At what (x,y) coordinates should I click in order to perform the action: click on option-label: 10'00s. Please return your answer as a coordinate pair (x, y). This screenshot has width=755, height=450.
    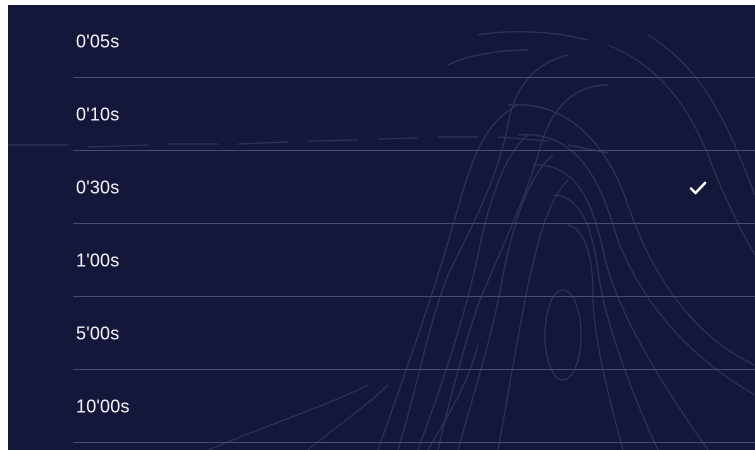
    Looking at the image, I should click on (103, 406).